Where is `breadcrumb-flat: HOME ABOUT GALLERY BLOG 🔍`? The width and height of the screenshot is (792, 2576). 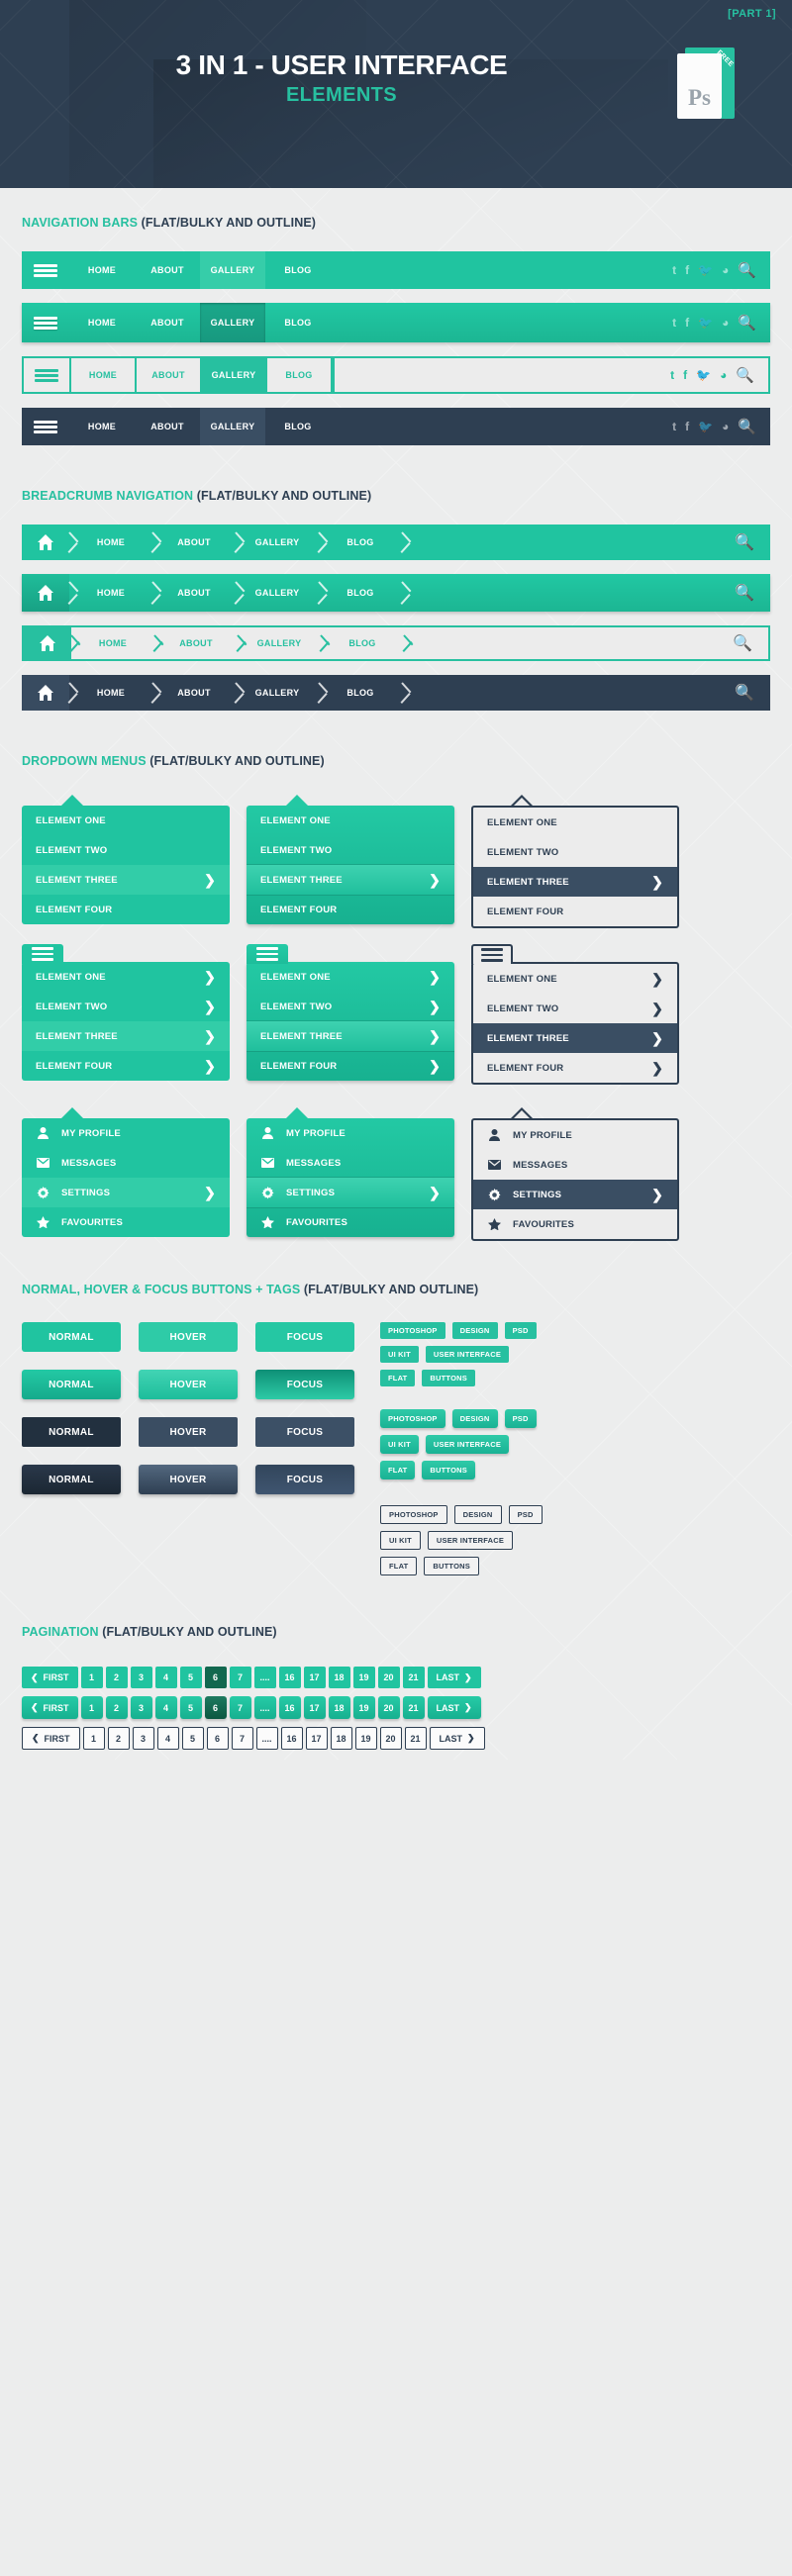 breadcrumb-flat: HOME ABOUT GALLERY BLOG 🔍 is located at coordinates (396, 542).